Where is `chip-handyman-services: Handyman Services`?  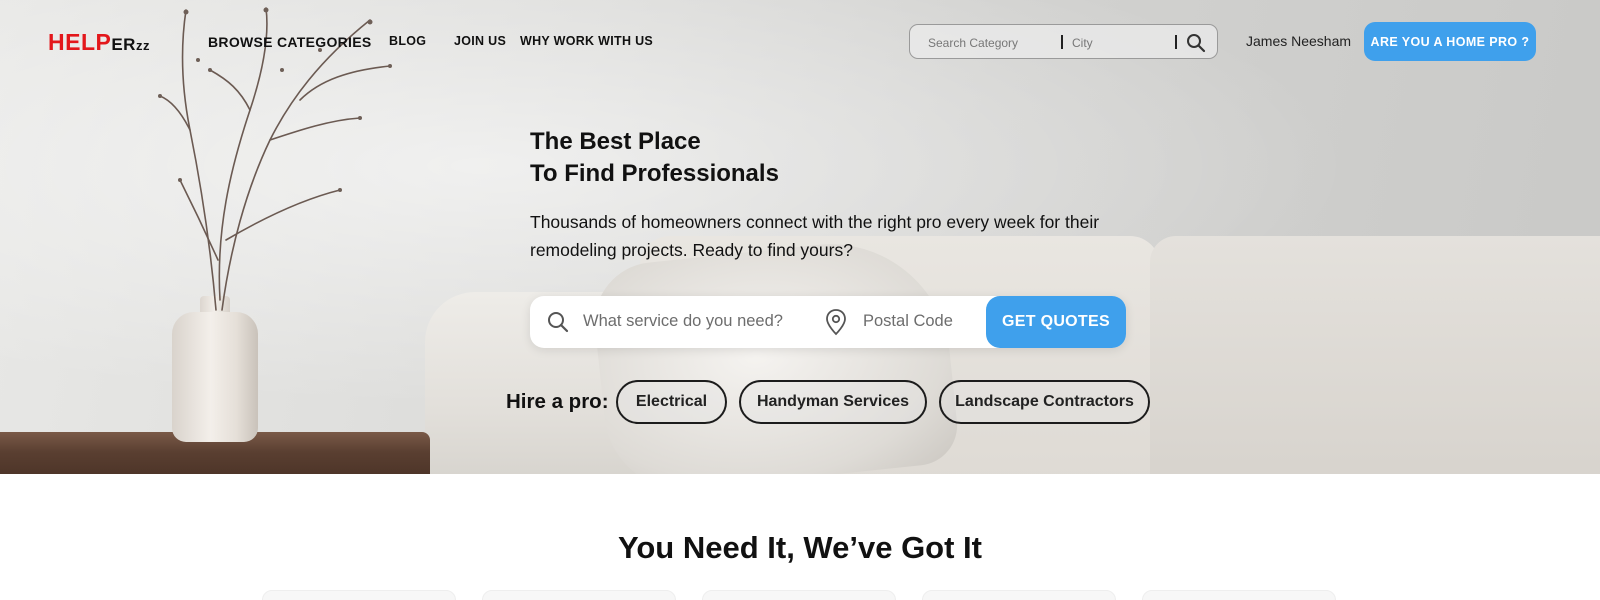 chip-handyman-services: Handyman Services is located at coordinates (833, 402).